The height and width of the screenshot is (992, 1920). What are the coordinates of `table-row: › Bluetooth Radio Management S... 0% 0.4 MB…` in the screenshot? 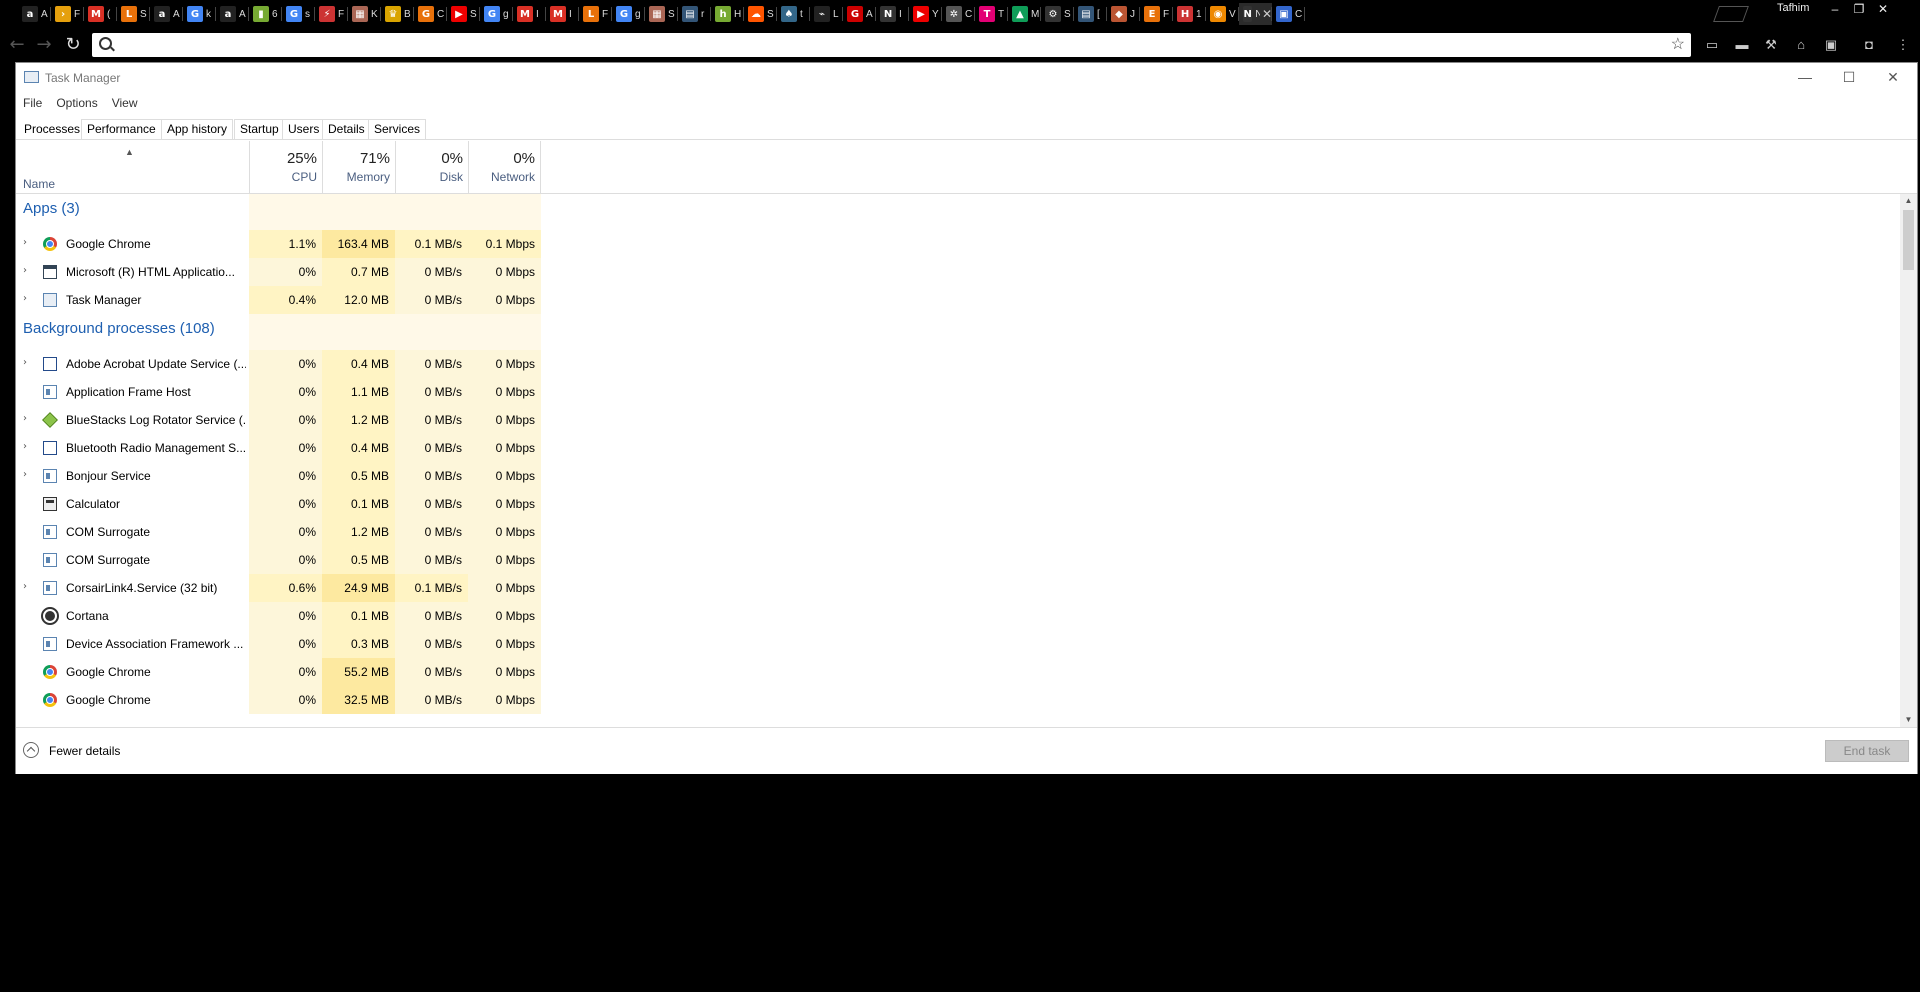 It's located at (281, 448).